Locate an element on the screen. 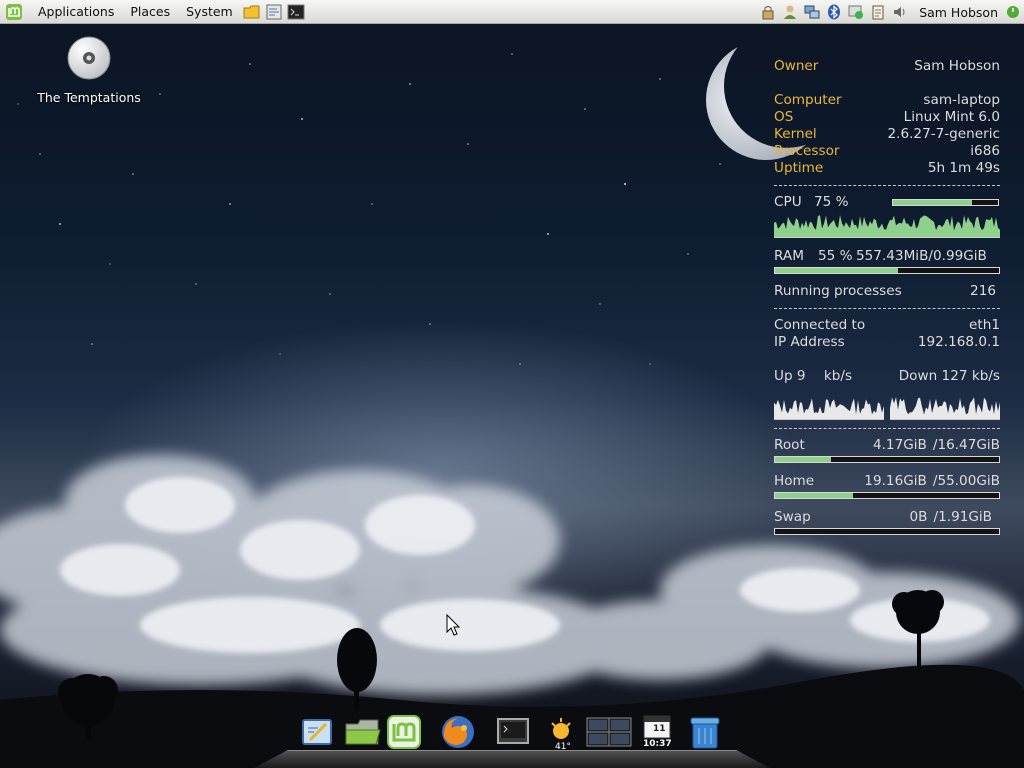  system-tray: Sam Hobson is located at coordinates (890, 12).